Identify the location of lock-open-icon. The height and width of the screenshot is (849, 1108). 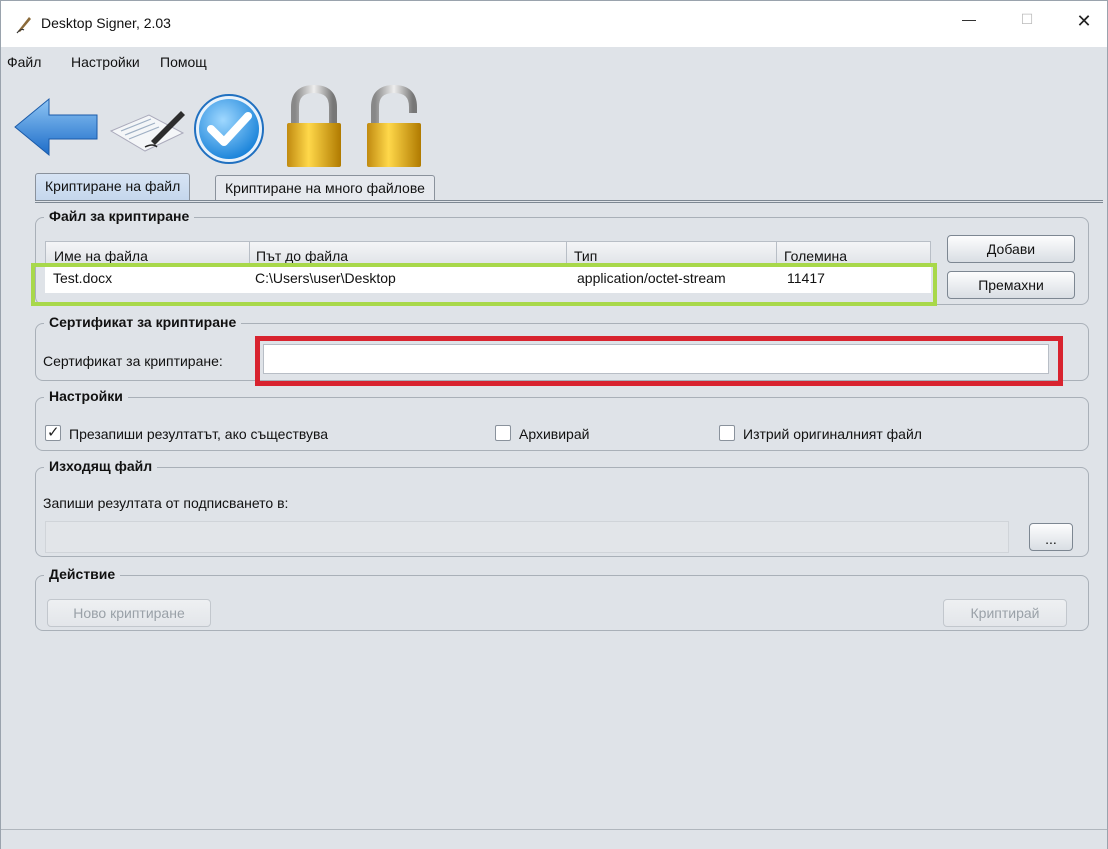
(397, 127).